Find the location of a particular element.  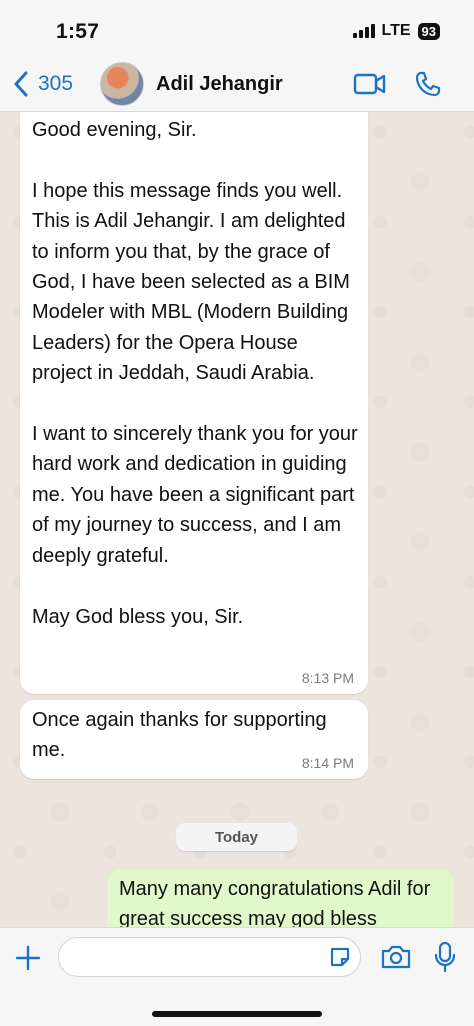

microphone-icon is located at coordinates (445, 959).